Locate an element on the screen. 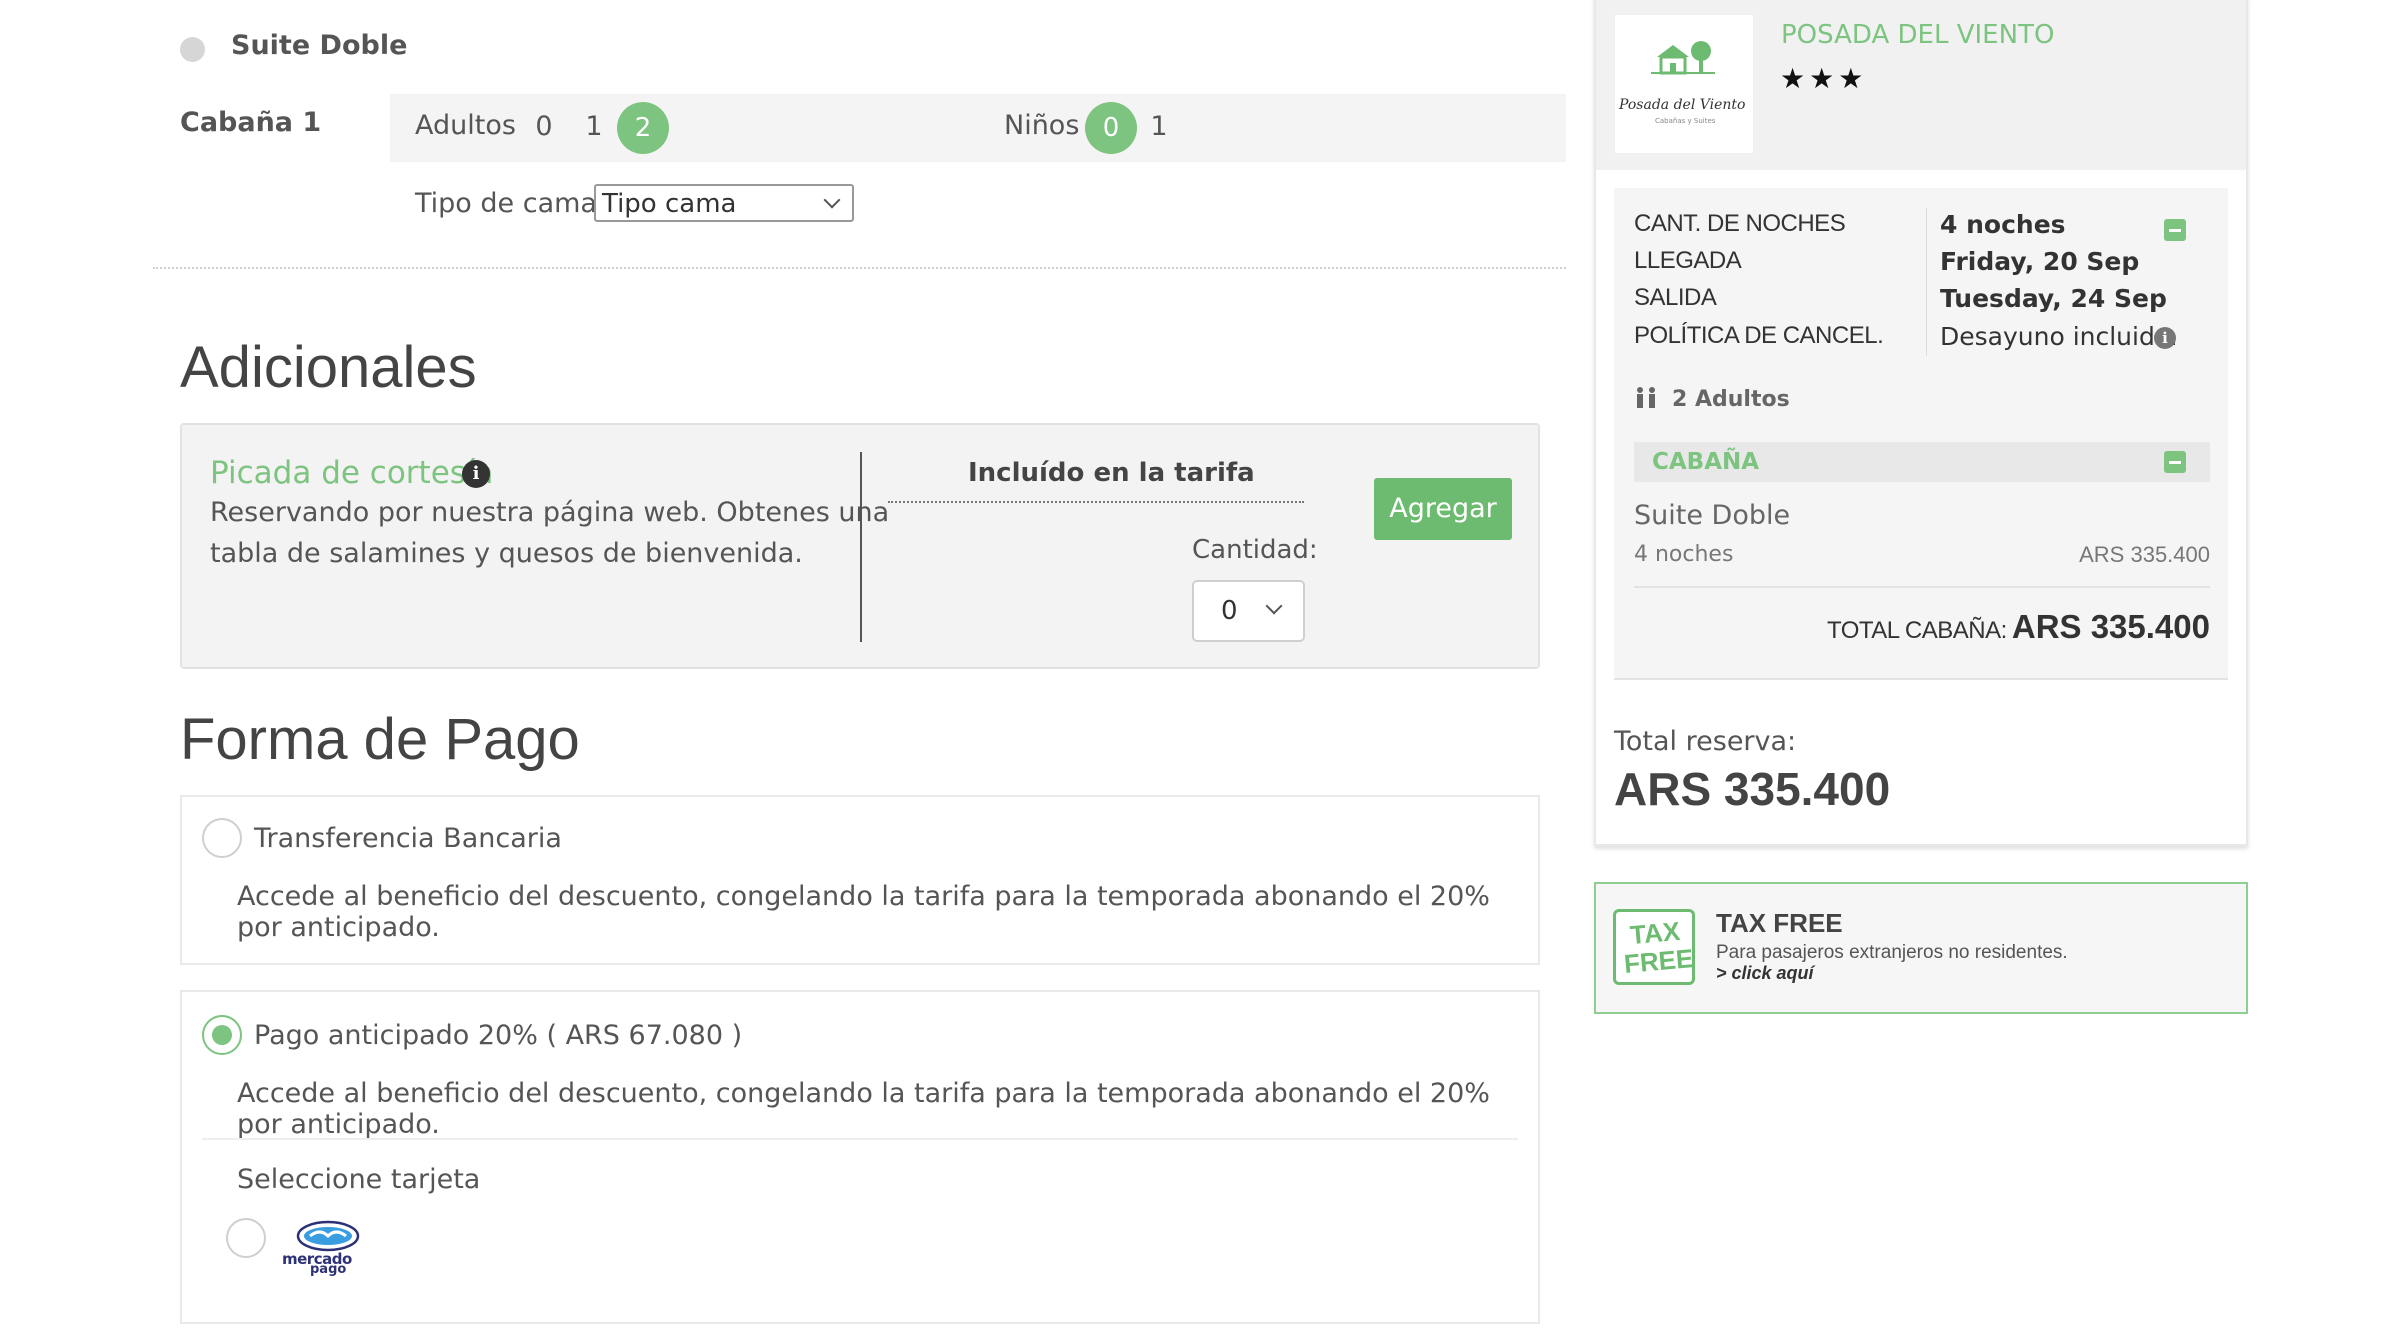 The height and width of the screenshot is (1344, 2396). tax-free-title: TAX FREE is located at coordinates (1779, 923).